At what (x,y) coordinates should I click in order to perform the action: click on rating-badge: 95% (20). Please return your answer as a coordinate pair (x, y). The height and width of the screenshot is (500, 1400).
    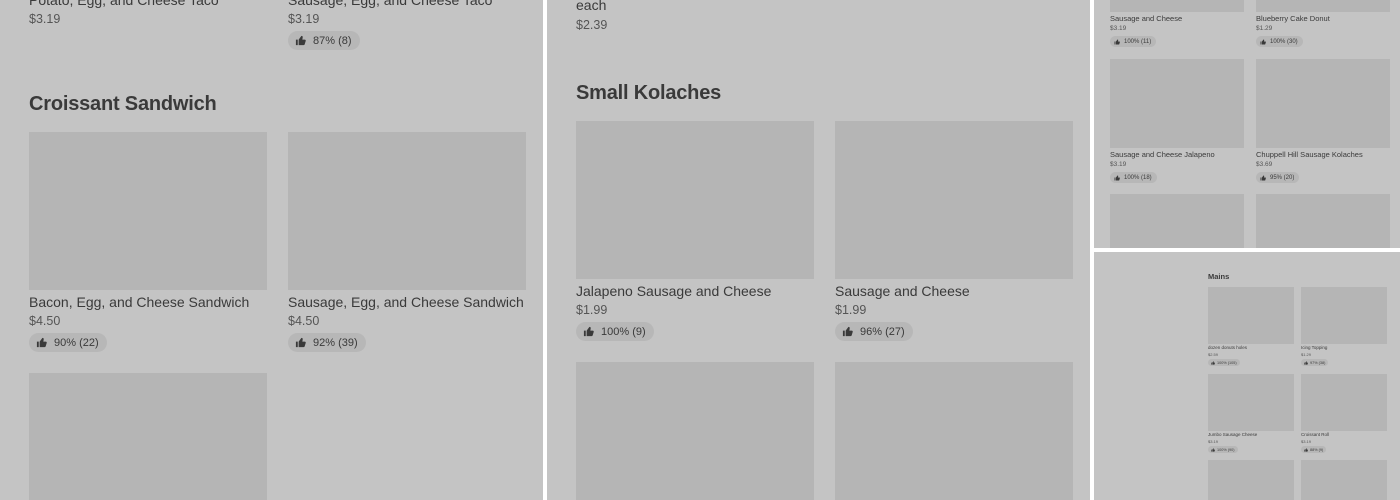
    Looking at the image, I should click on (1278, 177).